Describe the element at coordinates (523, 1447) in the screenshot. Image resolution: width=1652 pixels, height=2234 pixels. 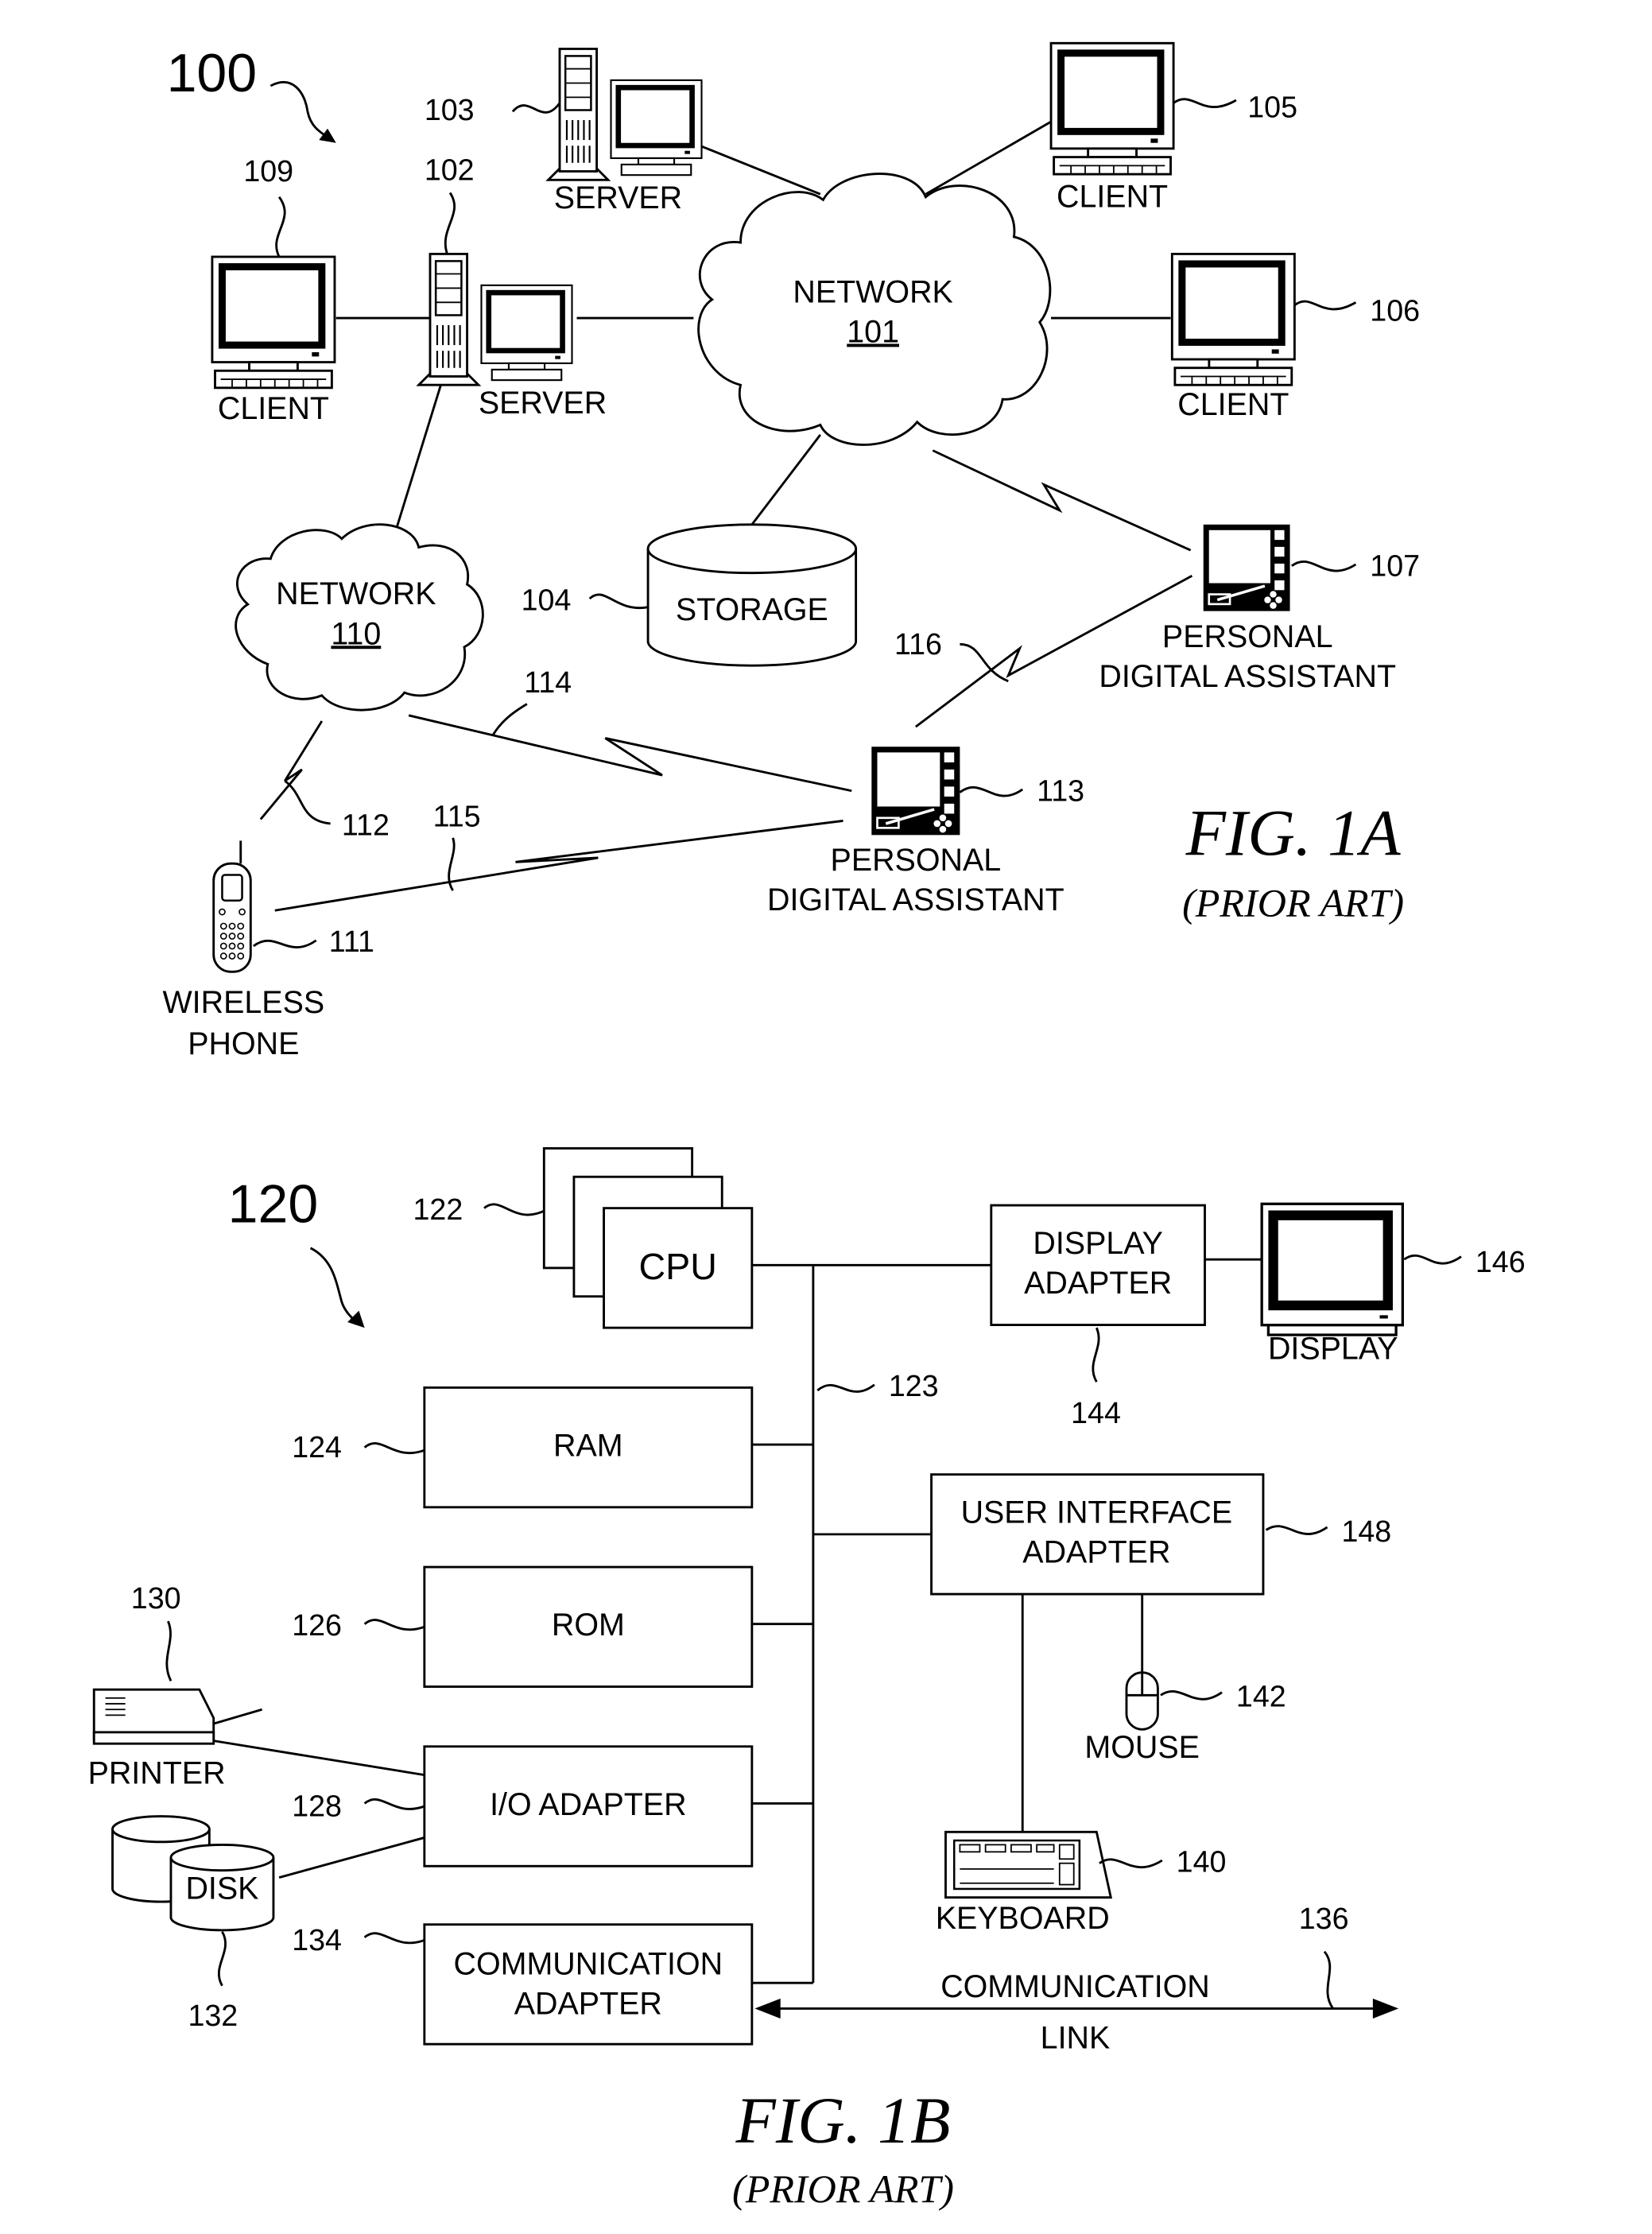
I see `ram-124: RAM 124` at that location.